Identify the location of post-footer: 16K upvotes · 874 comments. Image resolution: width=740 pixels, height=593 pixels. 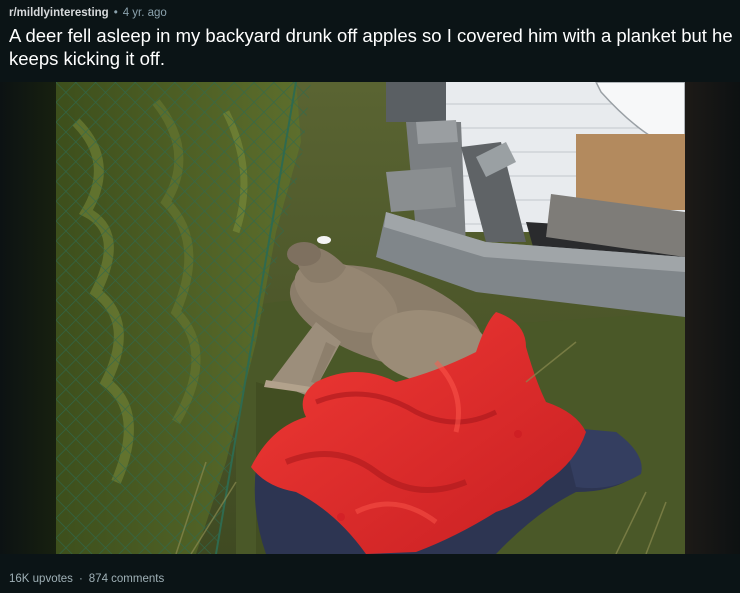
(86, 579).